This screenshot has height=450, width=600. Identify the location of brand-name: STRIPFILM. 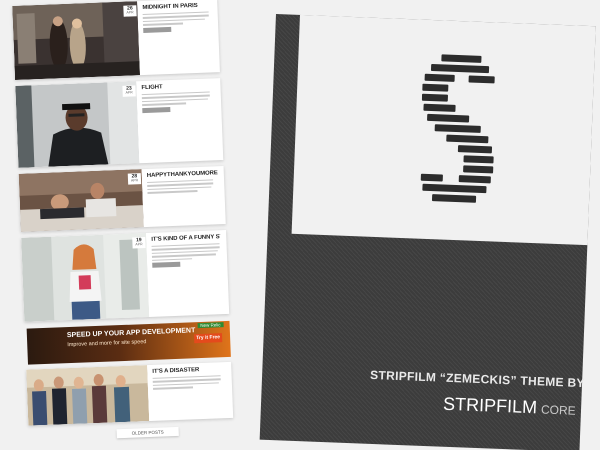
(490, 405).